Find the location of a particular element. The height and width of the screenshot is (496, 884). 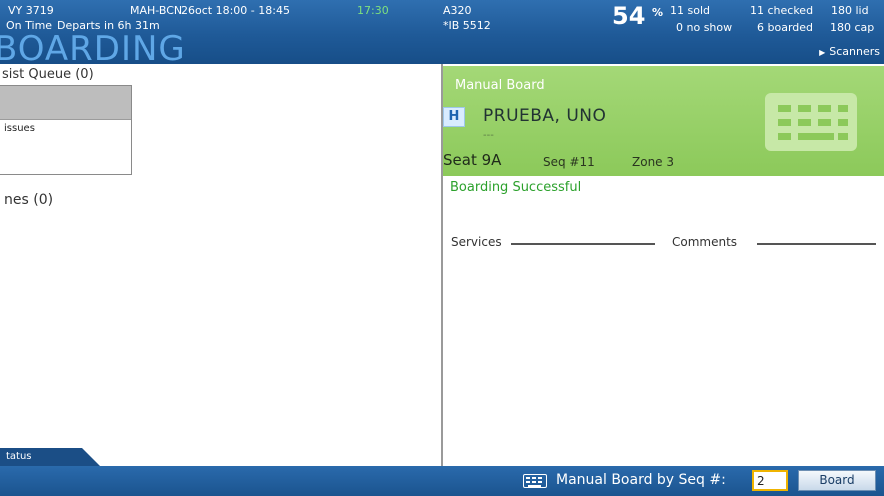

assist-queue-list: issues is located at coordinates (66, 130).